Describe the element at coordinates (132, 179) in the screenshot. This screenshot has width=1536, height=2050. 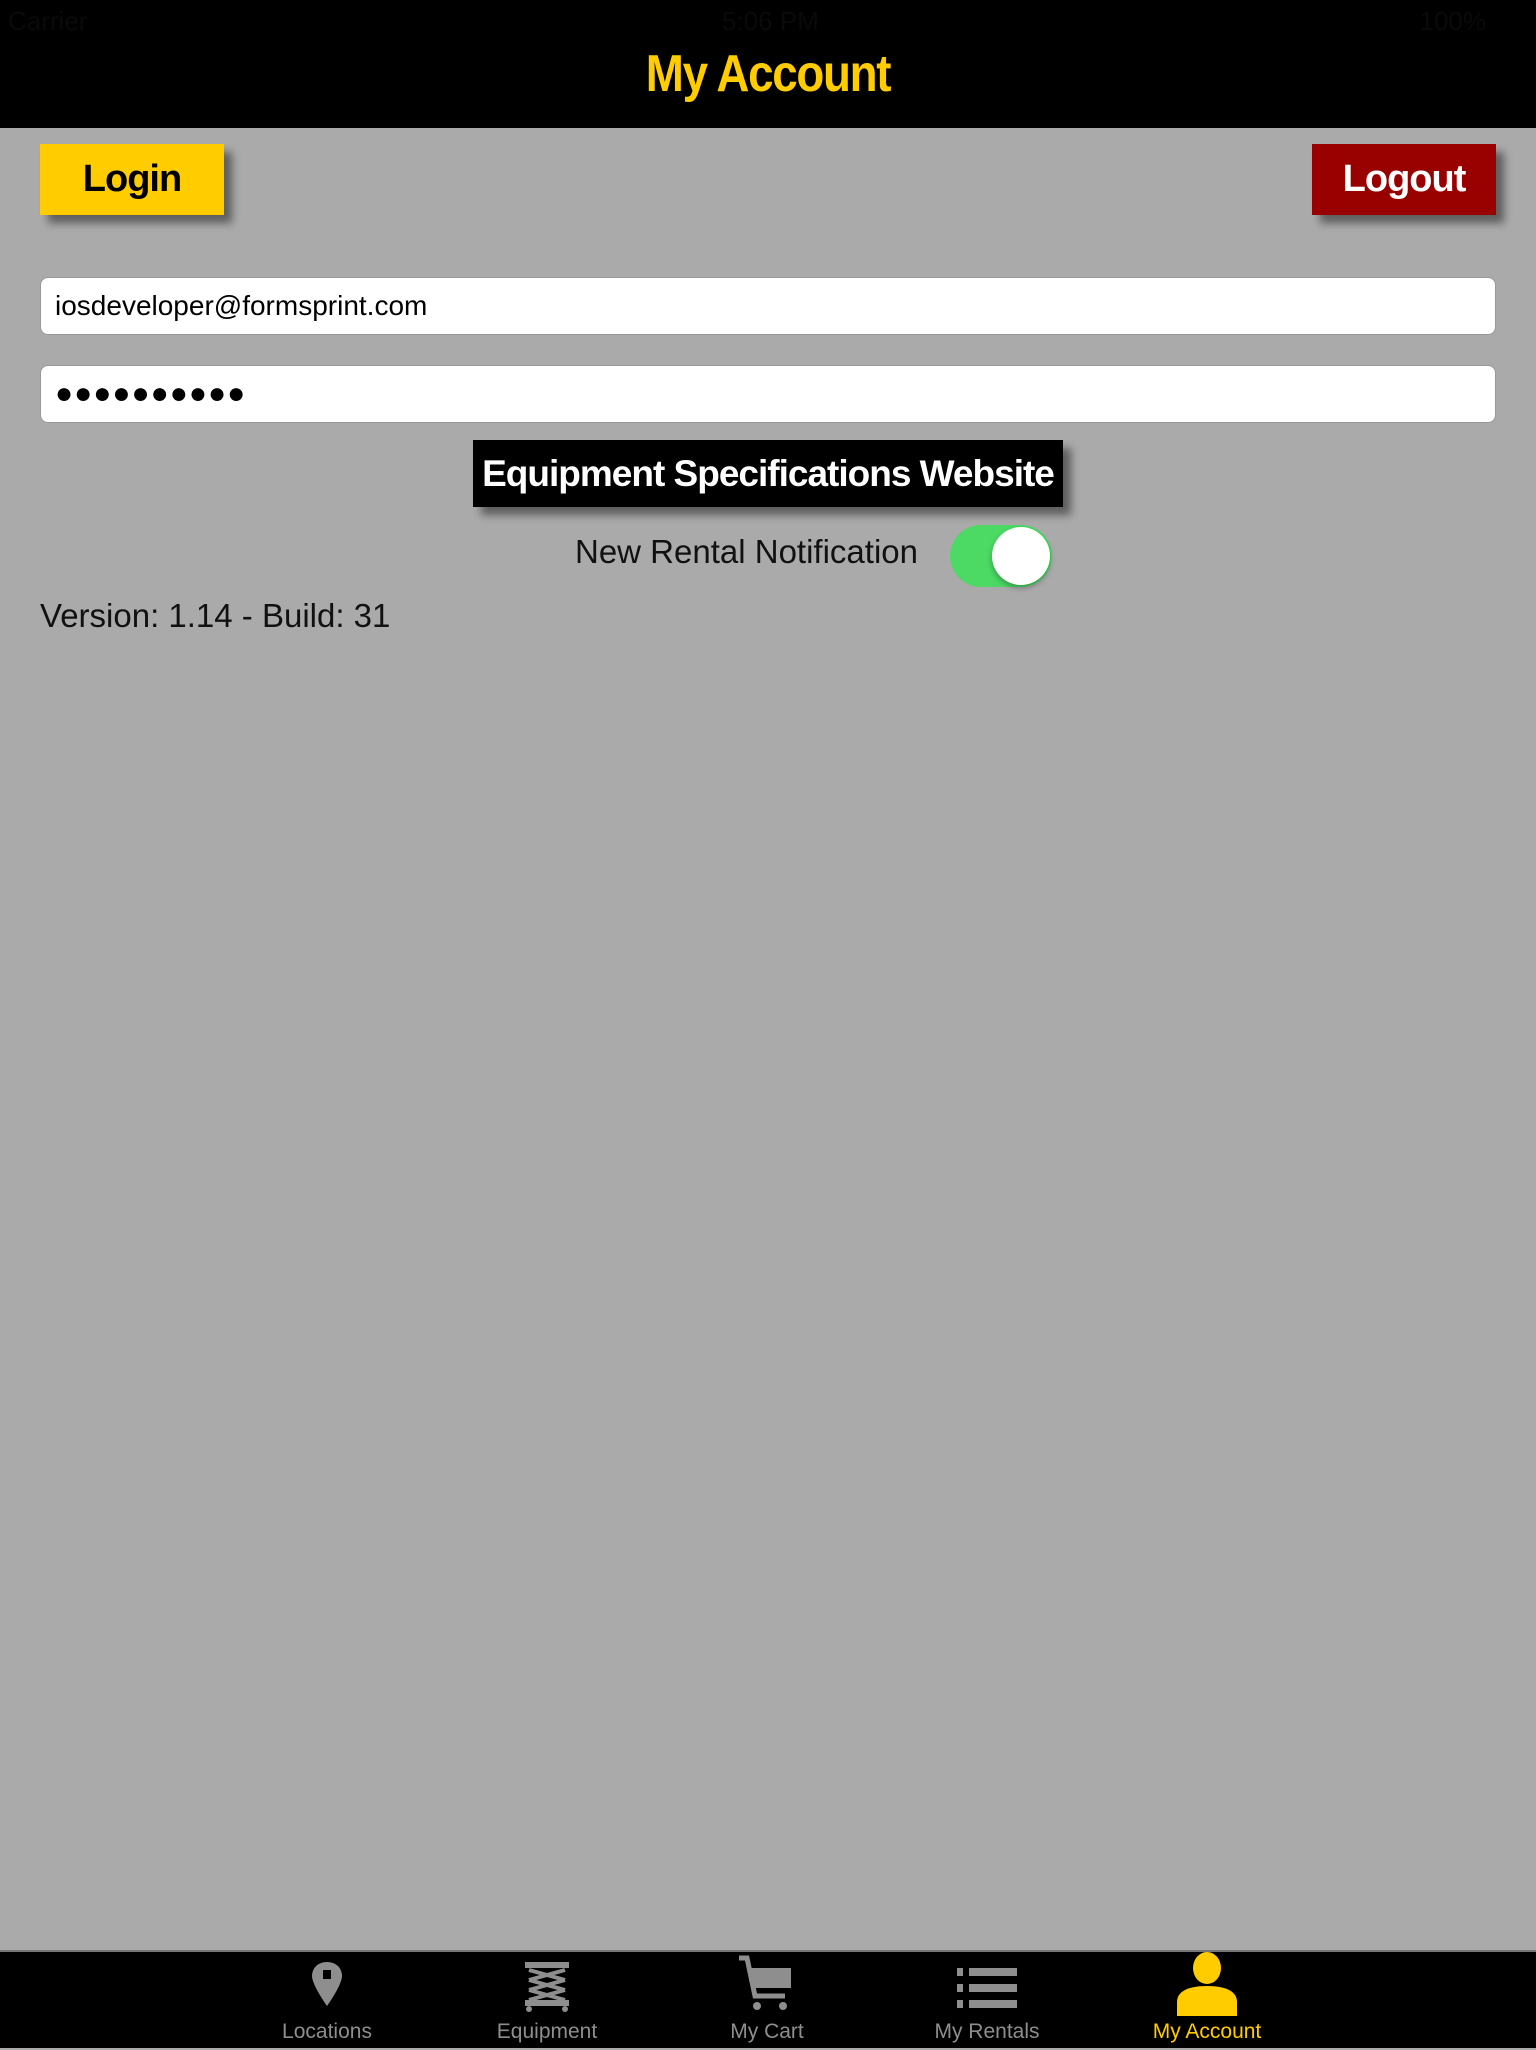
I see `login-button: Login` at that location.